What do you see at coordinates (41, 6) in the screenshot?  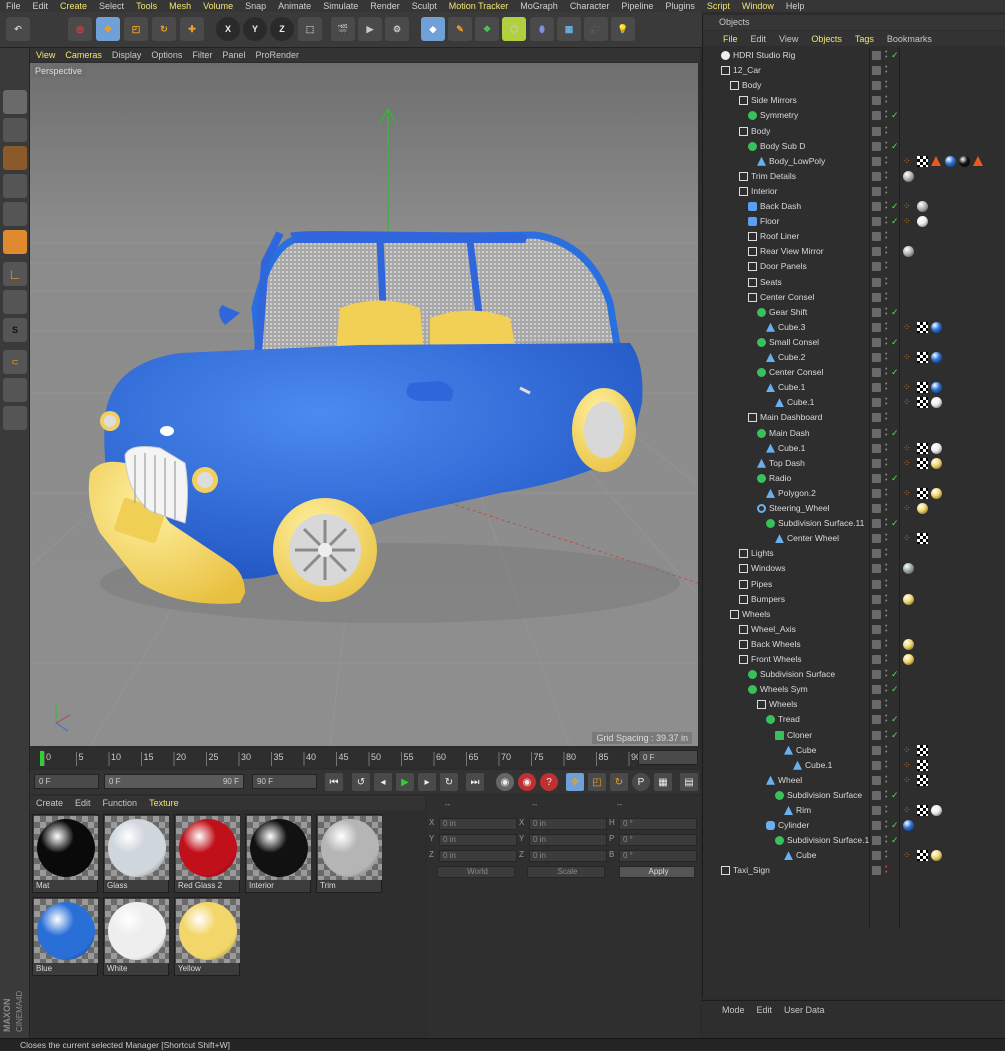 I see `menu-edit: Edit` at bounding box center [41, 6].